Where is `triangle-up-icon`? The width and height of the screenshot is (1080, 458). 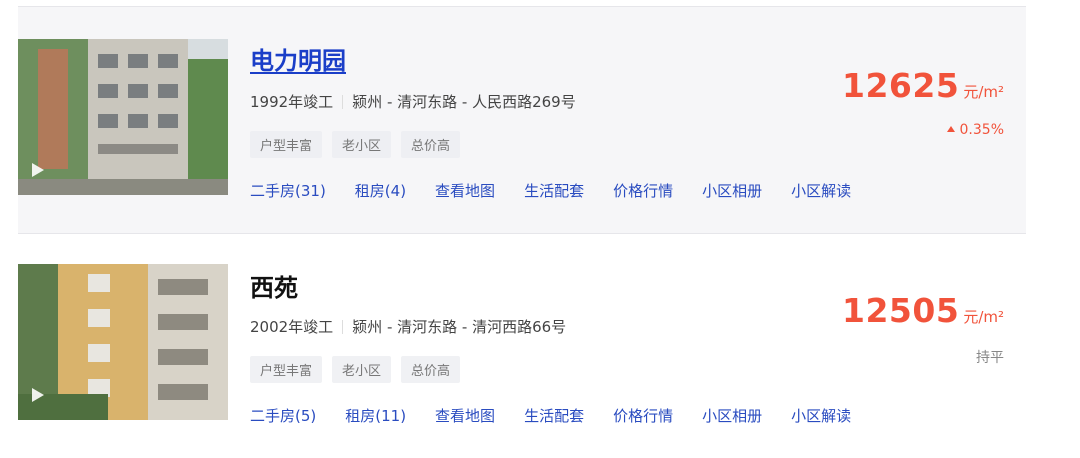
triangle-up-icon is located at coordinates (950, 129).